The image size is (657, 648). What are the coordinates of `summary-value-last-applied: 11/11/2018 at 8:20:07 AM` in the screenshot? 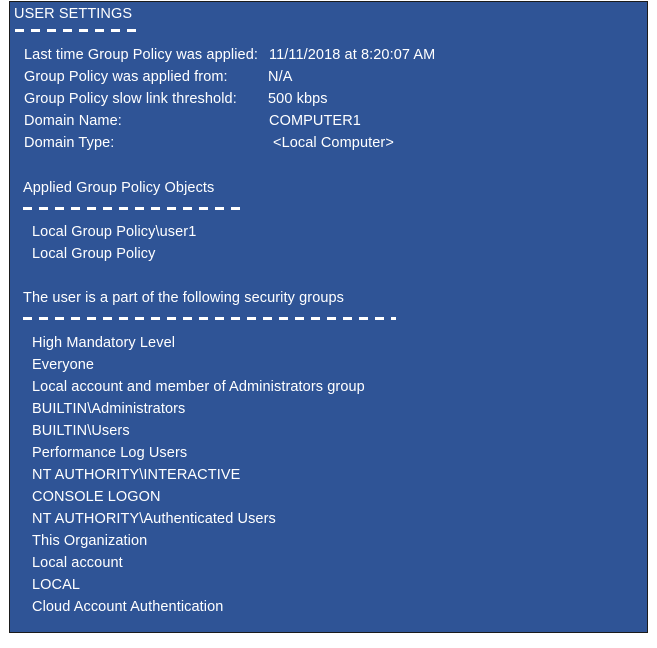 It's located at (352, 55).